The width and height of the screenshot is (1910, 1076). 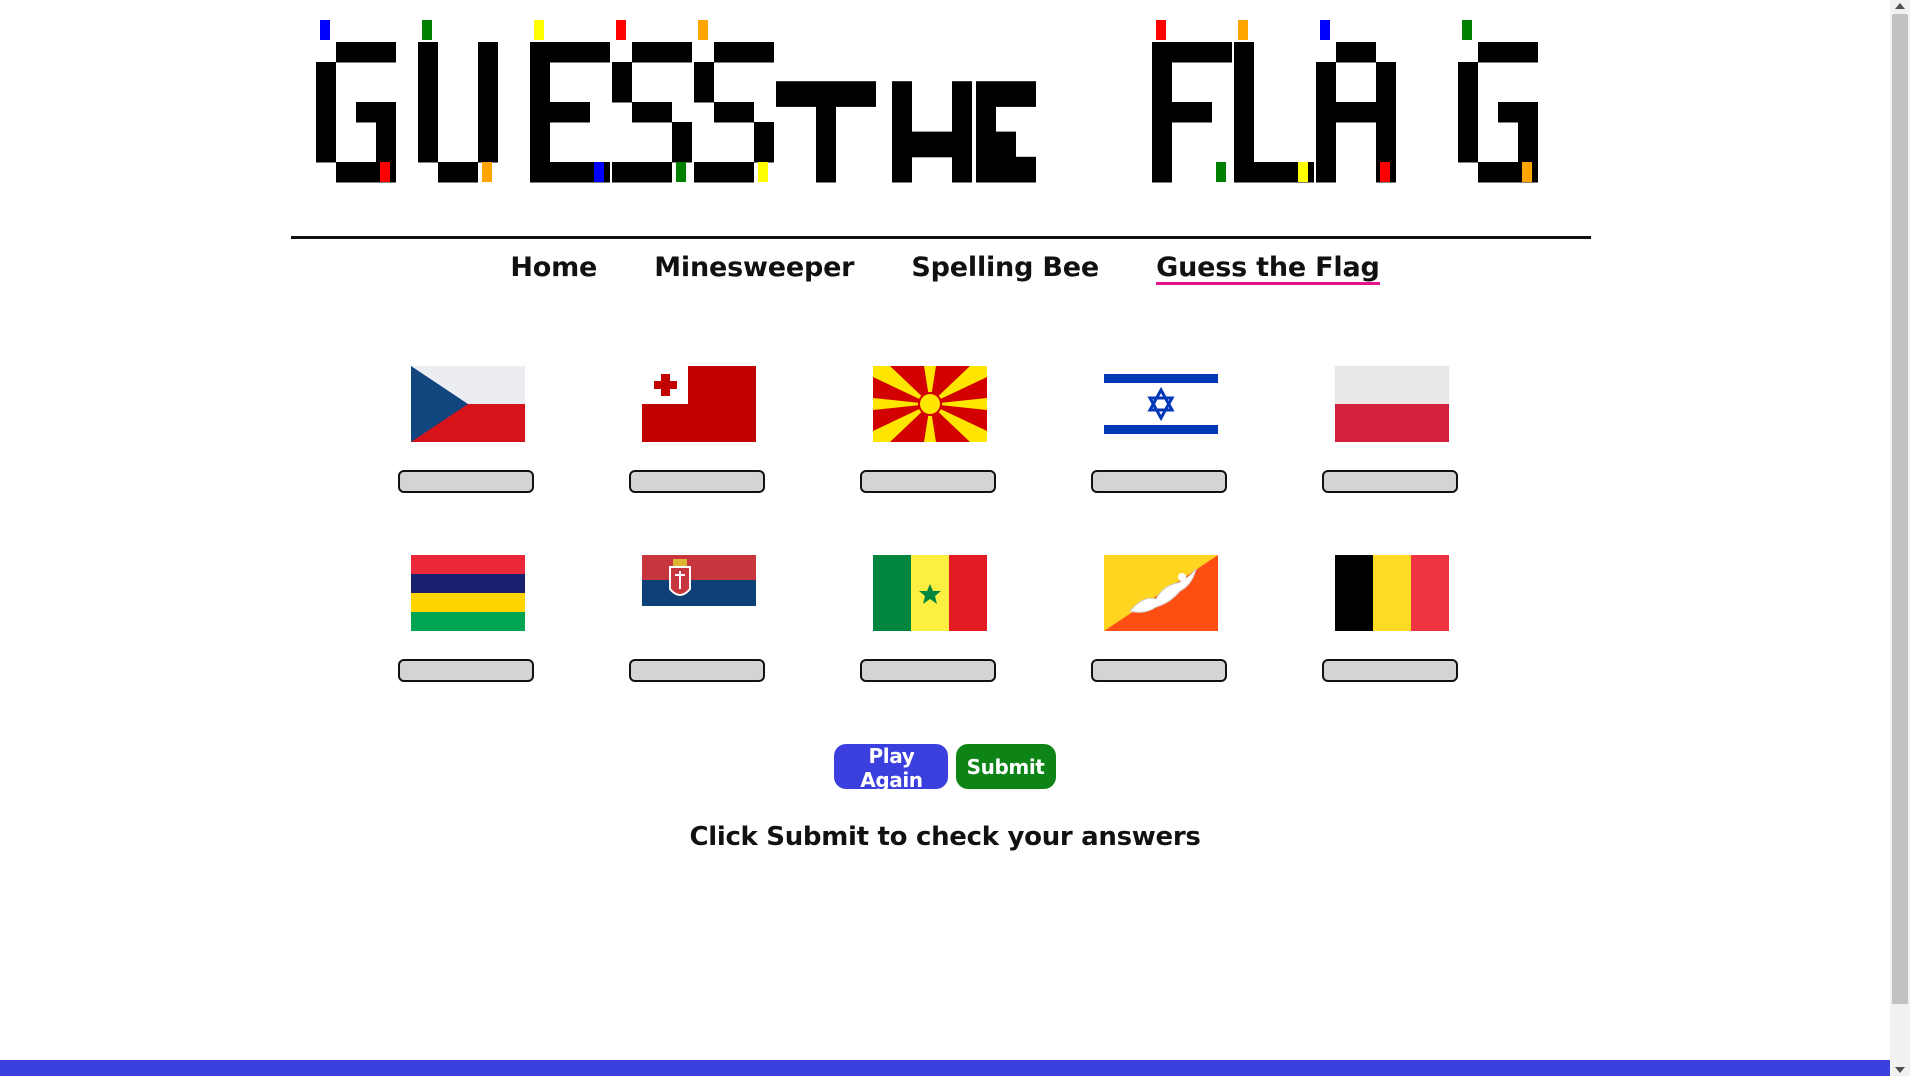 What do you see at coordinates (699, 593) in the screenshot?
I see `serbia-flag-icon` at bounding box center [699, 593].